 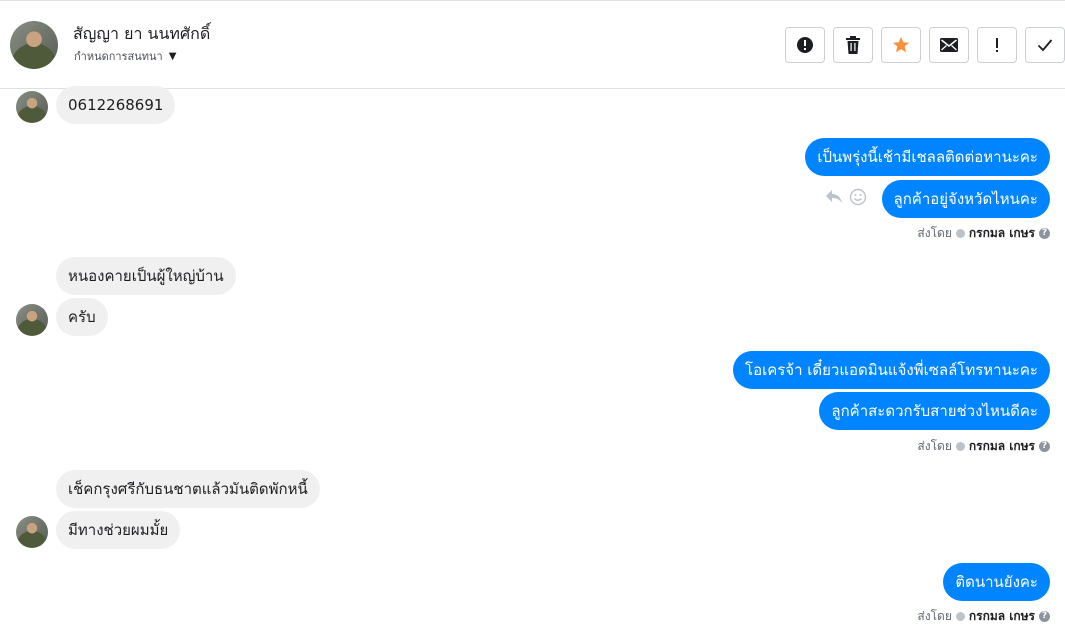 What do you see at coordinates (172, 56) in the screenshot?
I see `caret-down-icon: ▼` at bounding box center [172, 56].